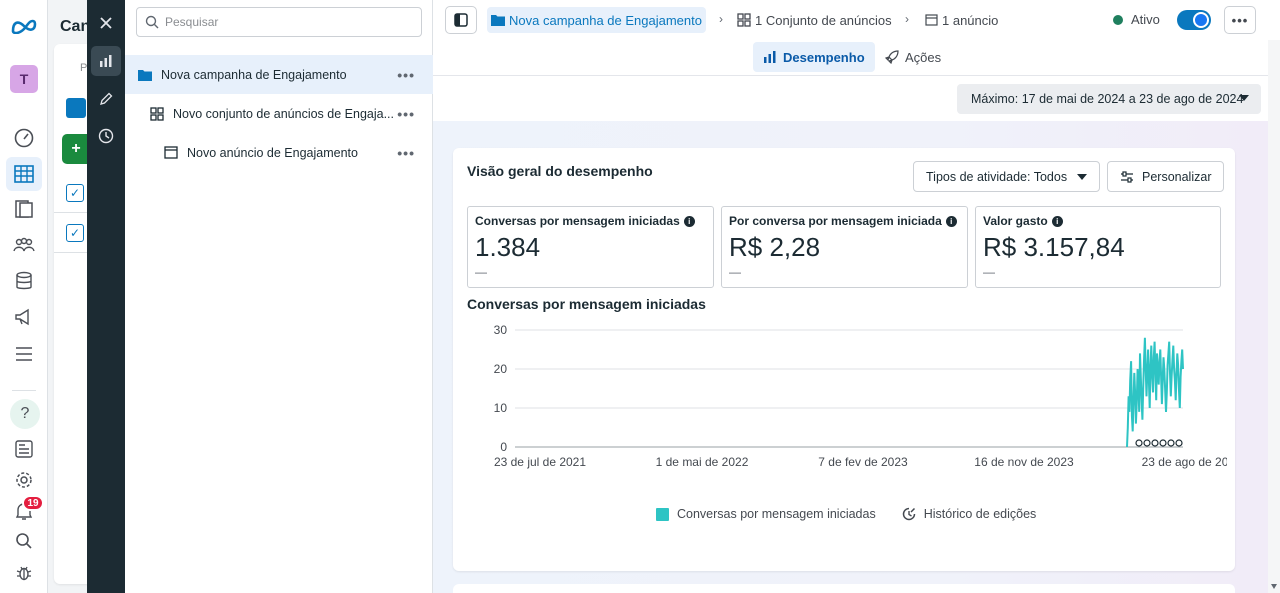 The height and width of the screenshot is (593, 1280). What do you see at coordinates (1007, 176) in the screenshot?
I see `activity-type-dropdown: Tipos de atividade: Todos` at bounding box center [1007, 176].